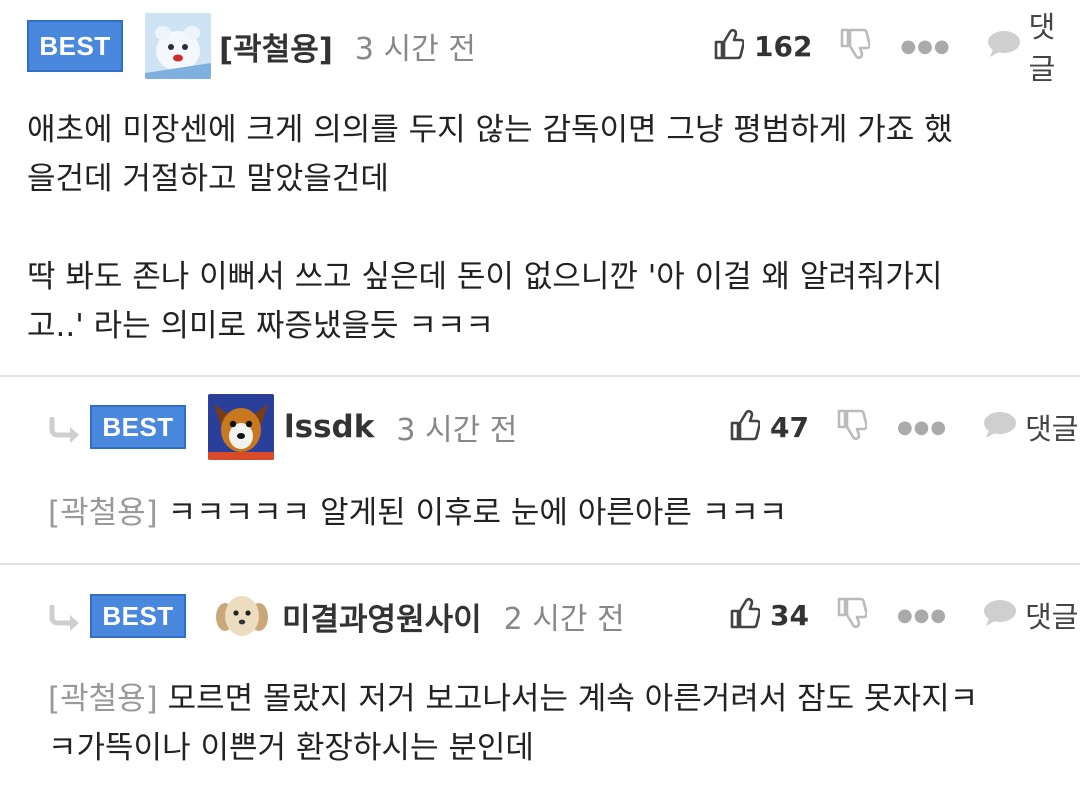 This screenshot has width=1080, height=798. Describe the element at coordinates (897, 48) in the screenshot. I see `comment-actions: 162 ●●● 댓글` at that location.